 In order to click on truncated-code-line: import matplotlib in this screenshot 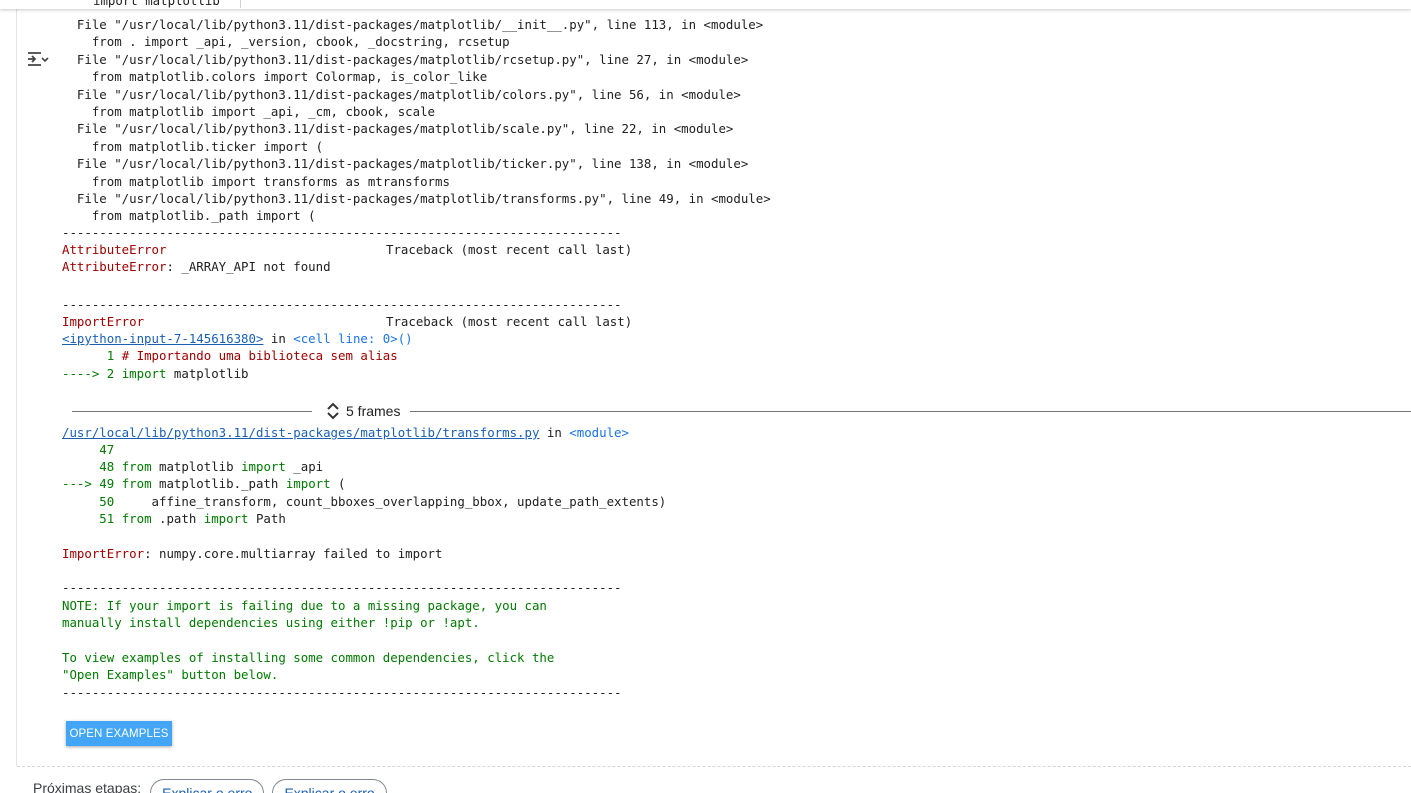, I will do `click(156, 4)`.